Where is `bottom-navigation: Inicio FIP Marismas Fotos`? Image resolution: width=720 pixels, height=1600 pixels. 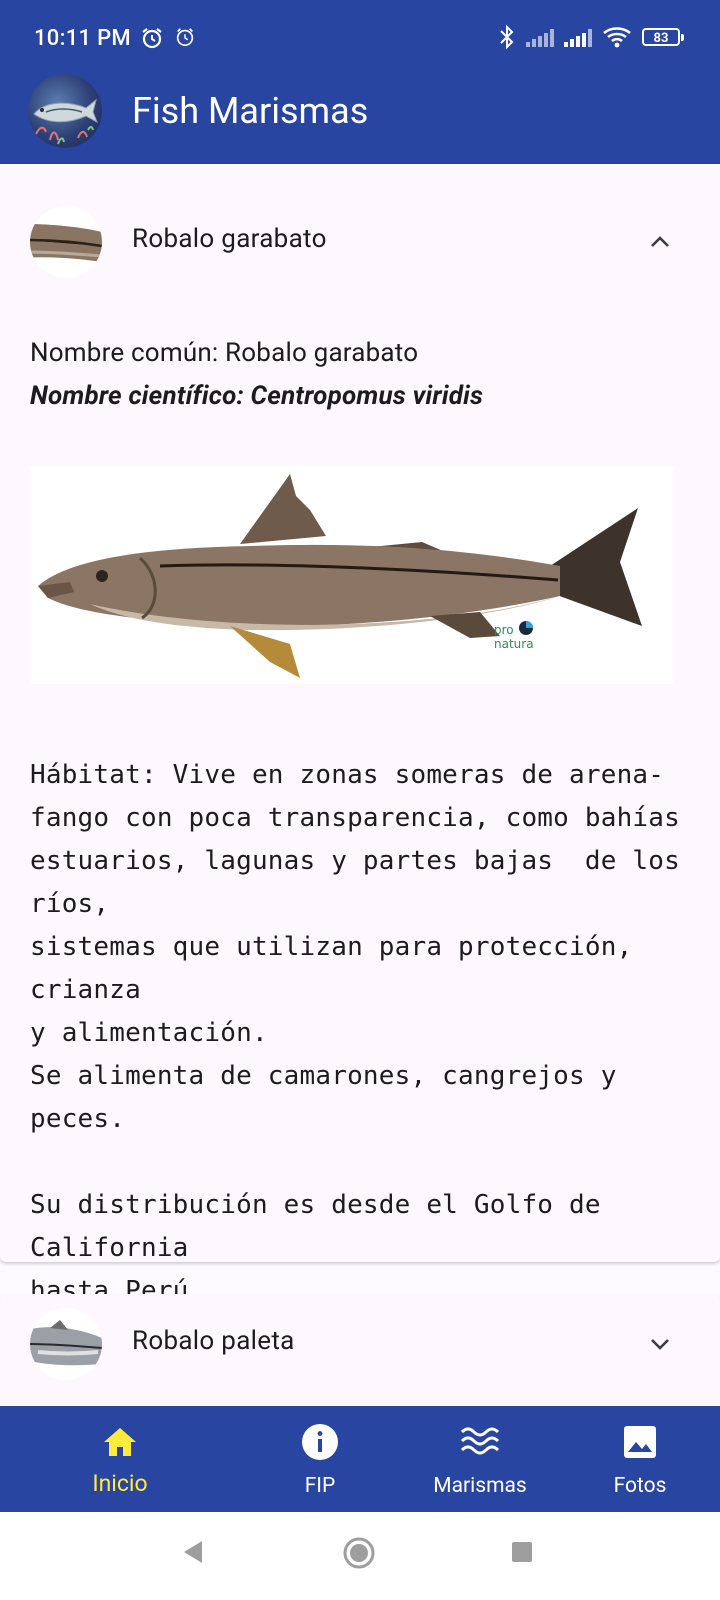 bottom-navigation: Inicio FIP Marismas Fotos is located at coordinates (360, 1459).